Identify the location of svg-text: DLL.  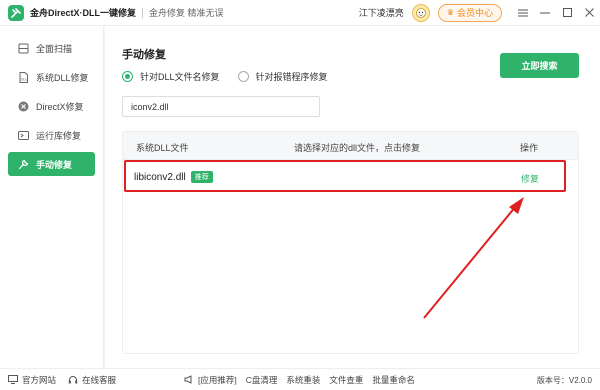
(24, 79).